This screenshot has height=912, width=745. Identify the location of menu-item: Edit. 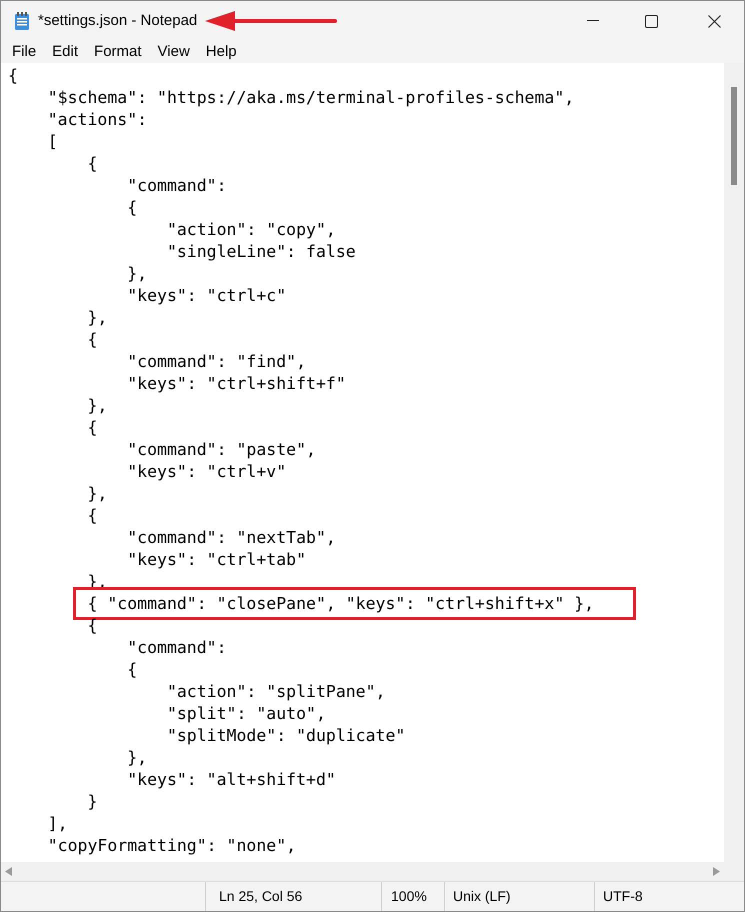
(65, 52).